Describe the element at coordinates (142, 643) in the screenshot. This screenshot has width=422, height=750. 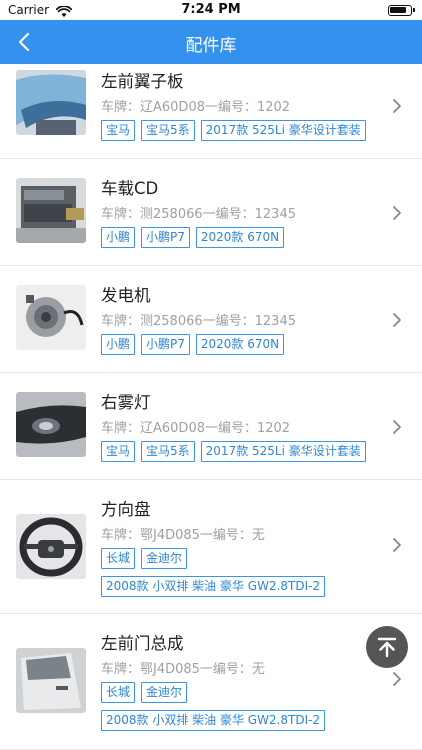
I see `part-name: 左前门总成` at that location.